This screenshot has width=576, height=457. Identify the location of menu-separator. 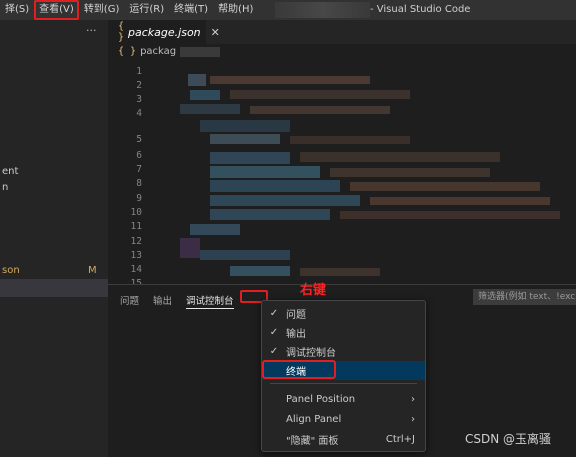
(343, 383).